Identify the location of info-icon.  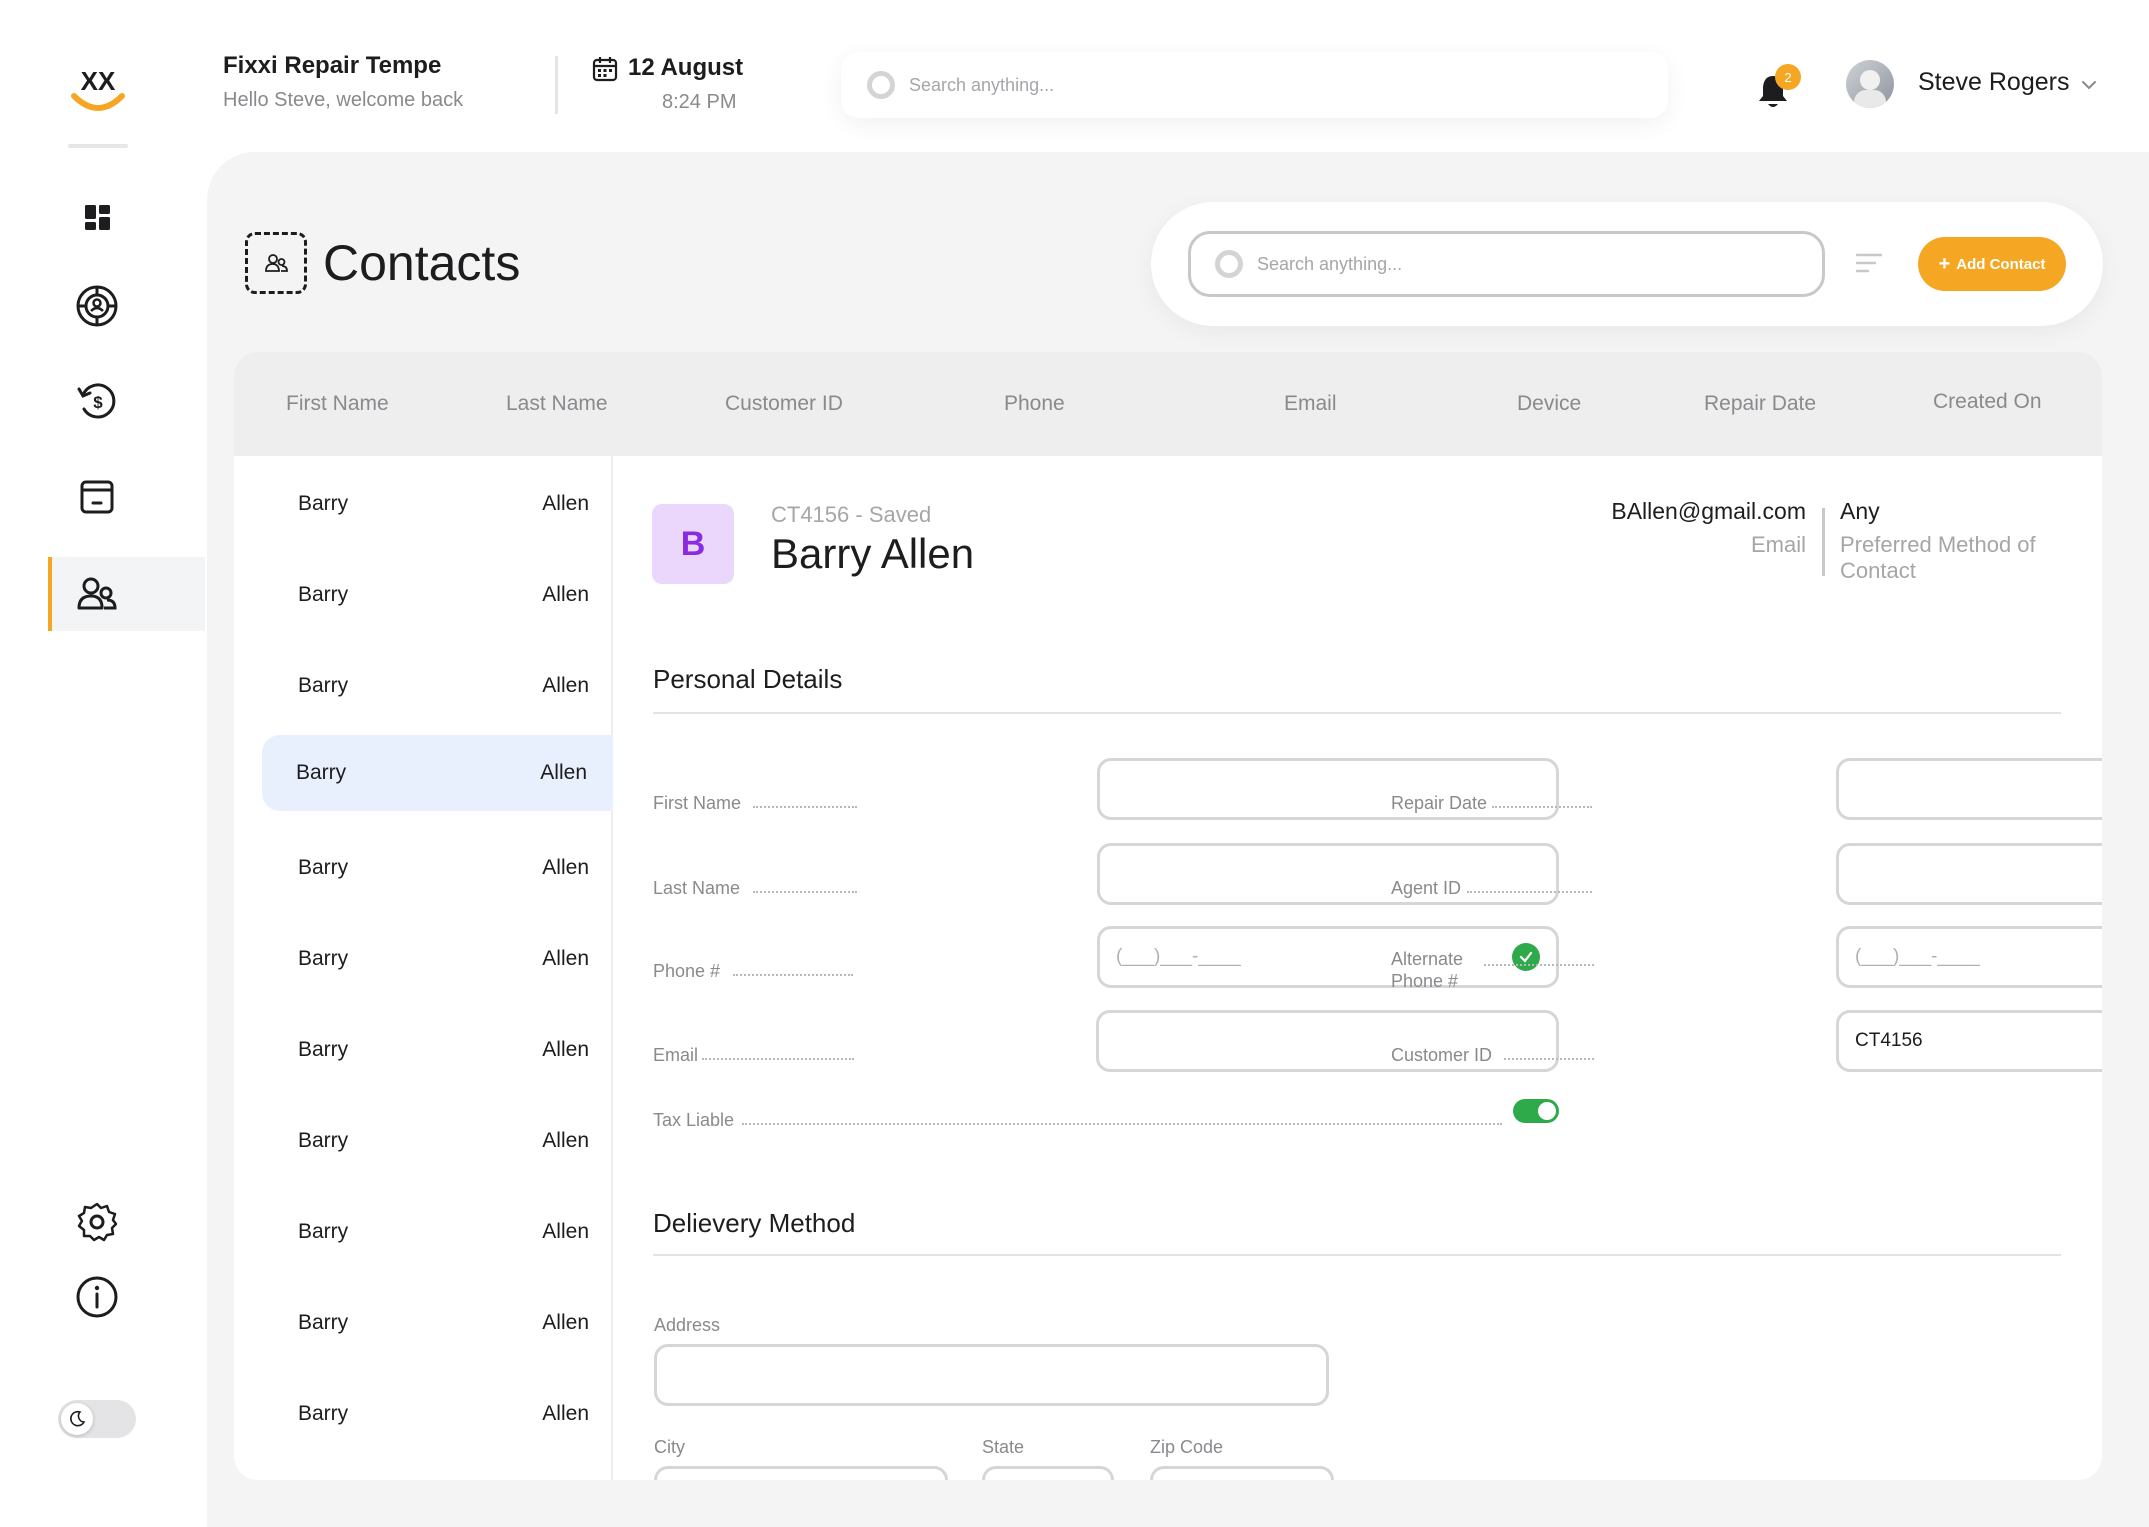
(97, 1297).